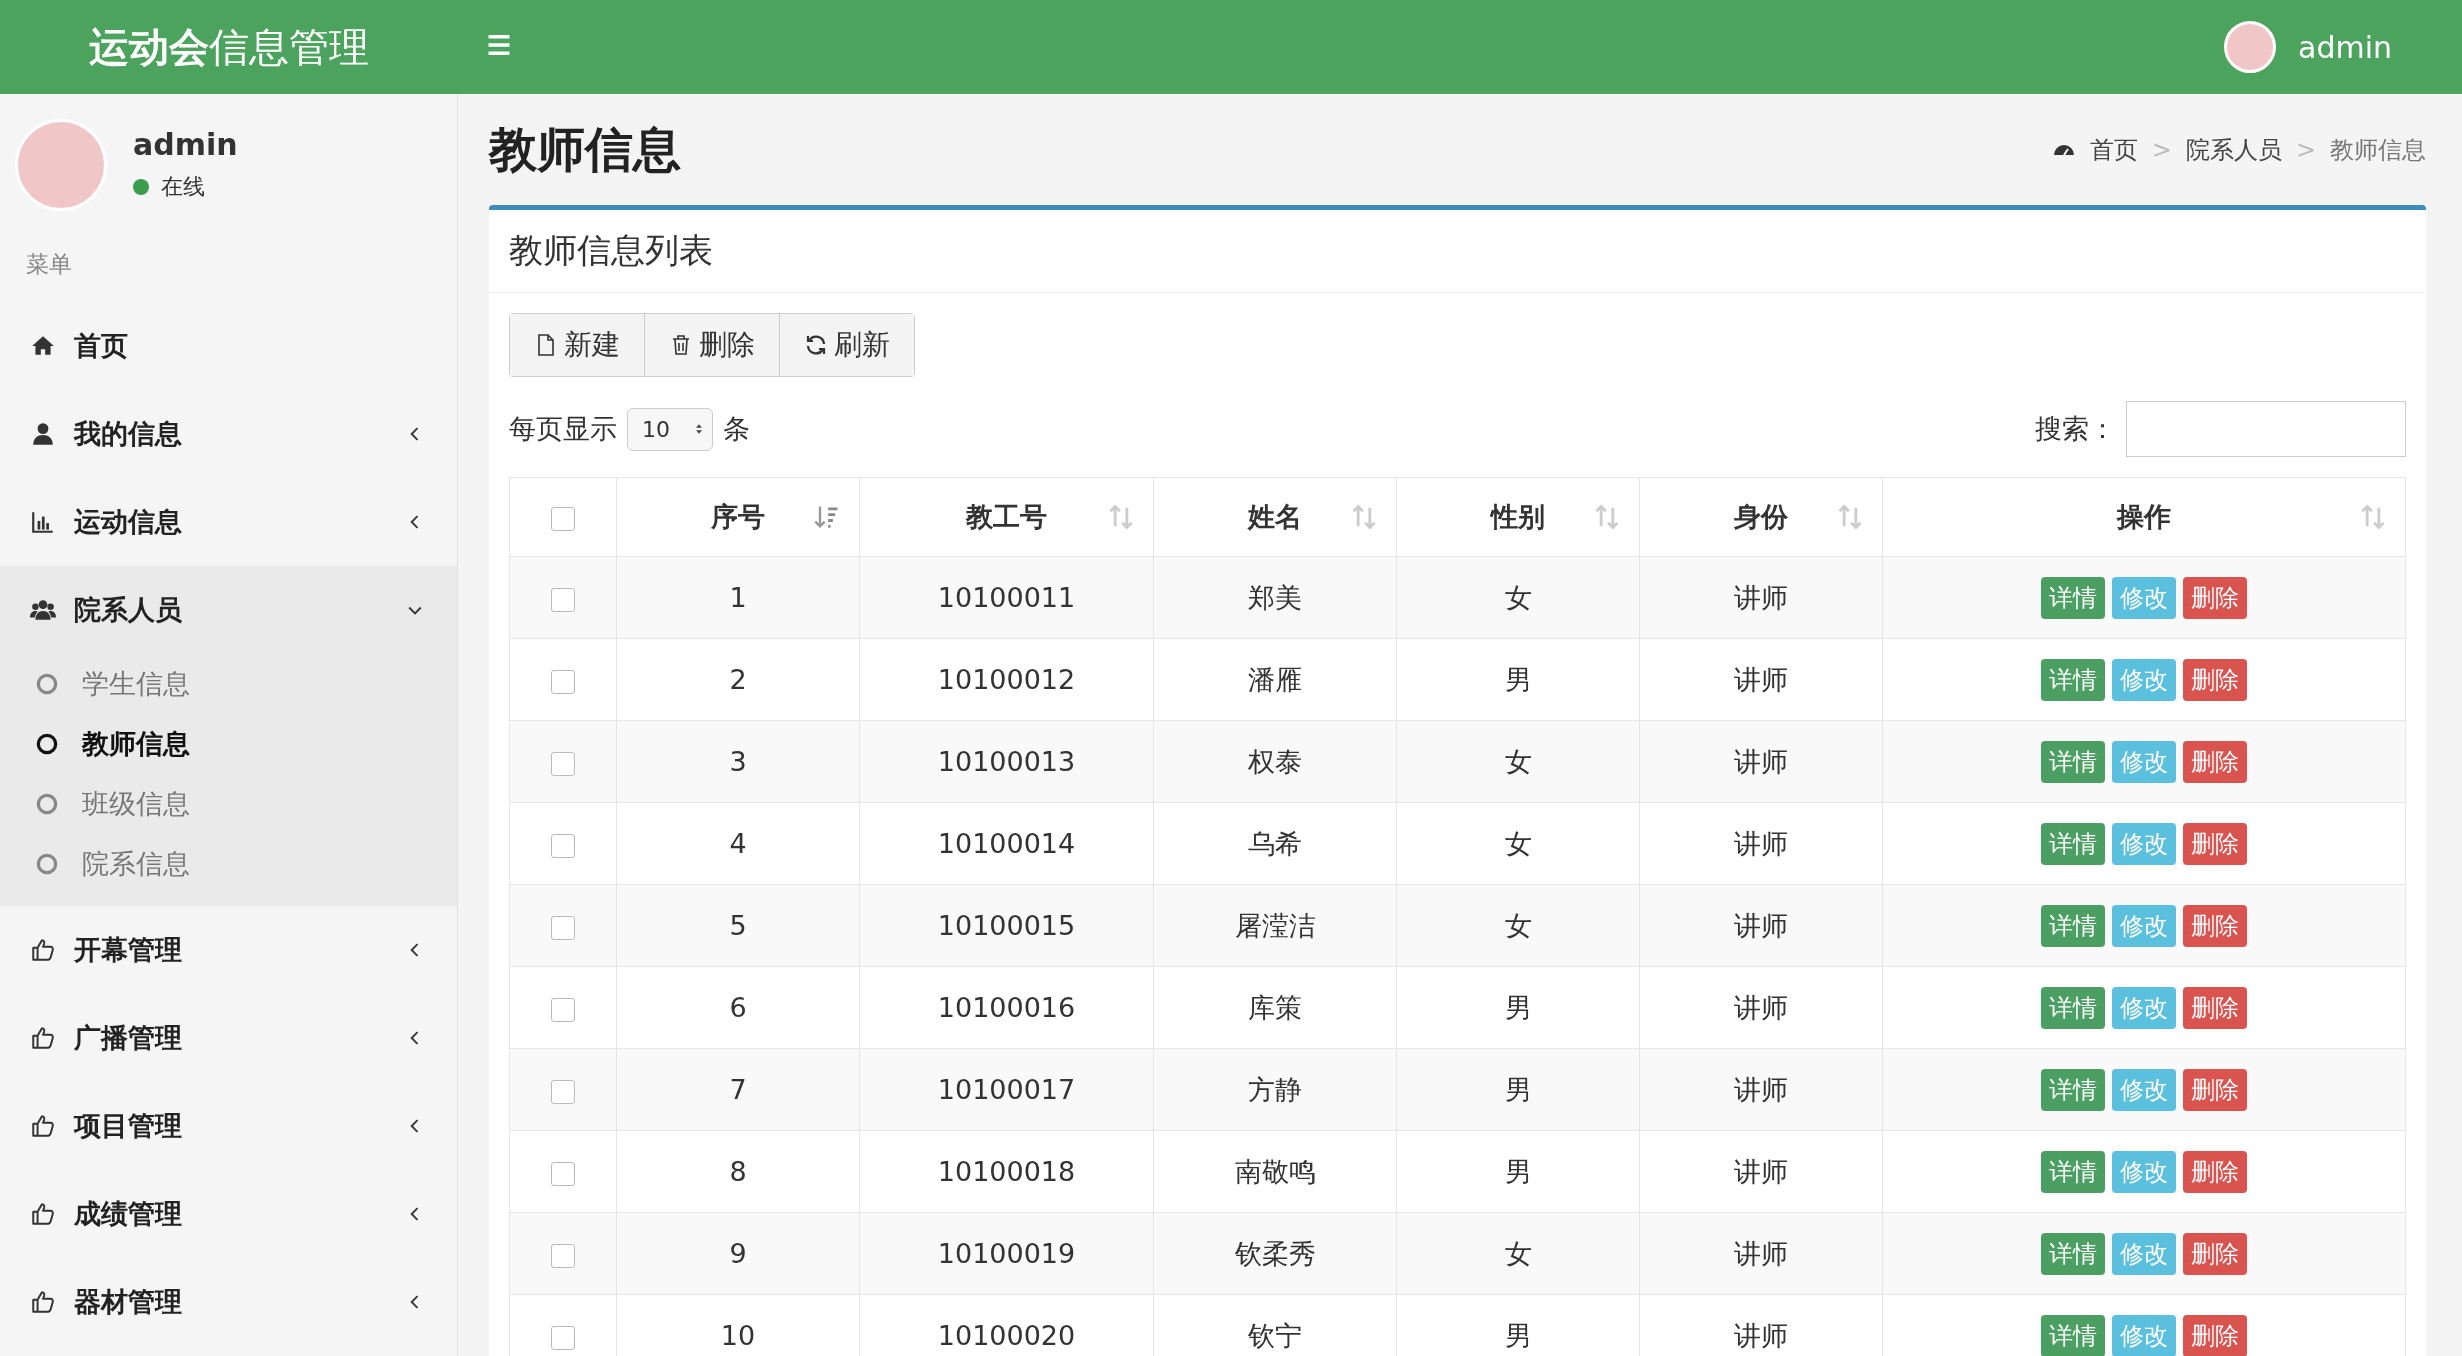  Describe the element at coordinates (2250, 47) in the screenshot. I see `avatar` at that location.